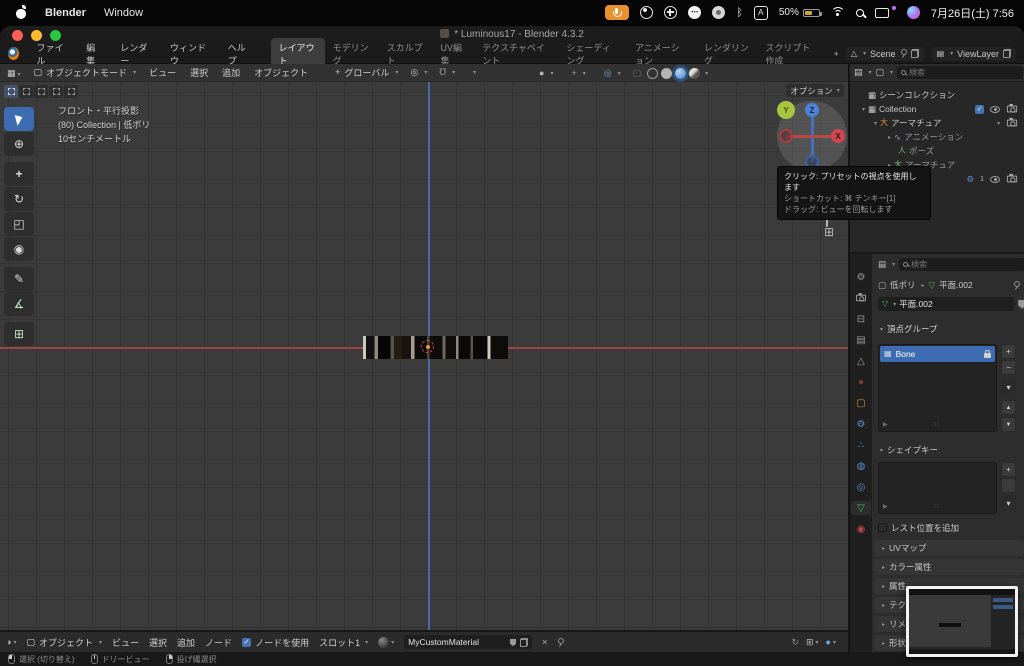  What do you see at coordinates (913, 12) in the screenshot?
I see `siri-icon` at bounding box center [913, 12].